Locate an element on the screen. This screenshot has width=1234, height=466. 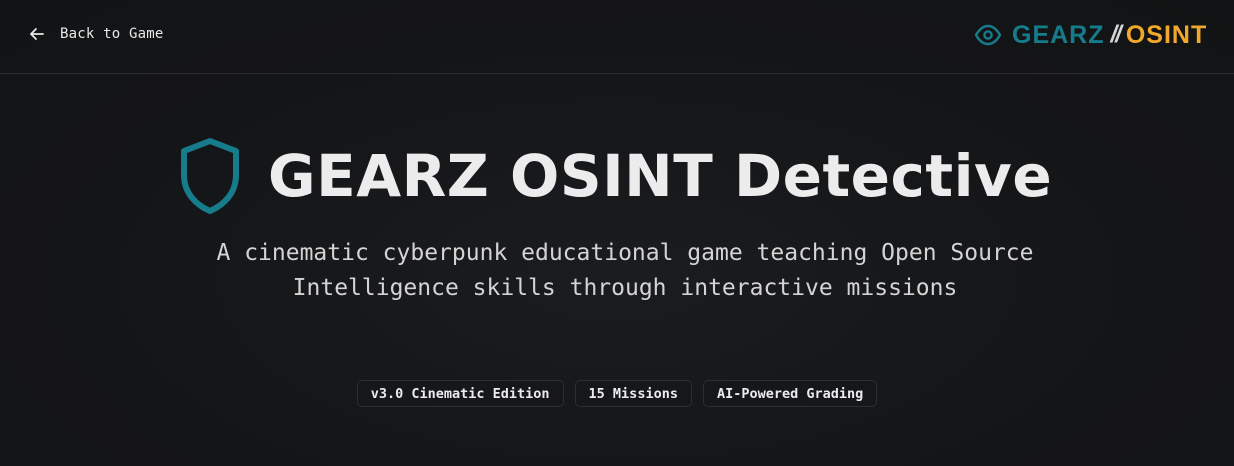
badge-version: v3.0 Cinematic Edition is located at coordinates (460, 393).